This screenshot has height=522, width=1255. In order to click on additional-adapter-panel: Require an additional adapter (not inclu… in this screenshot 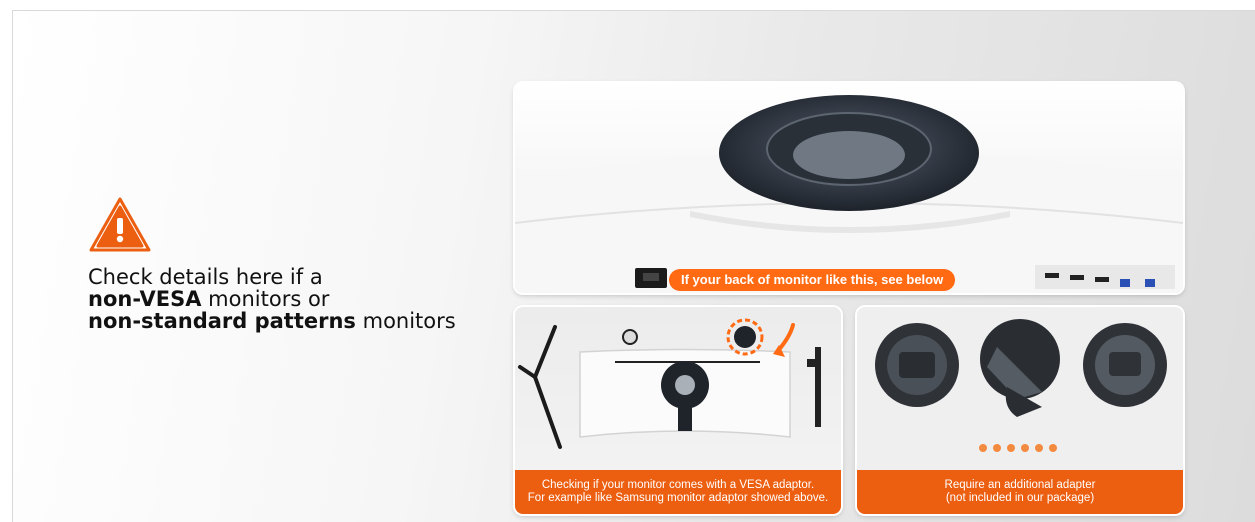, I will do `click(1020, 410)`.